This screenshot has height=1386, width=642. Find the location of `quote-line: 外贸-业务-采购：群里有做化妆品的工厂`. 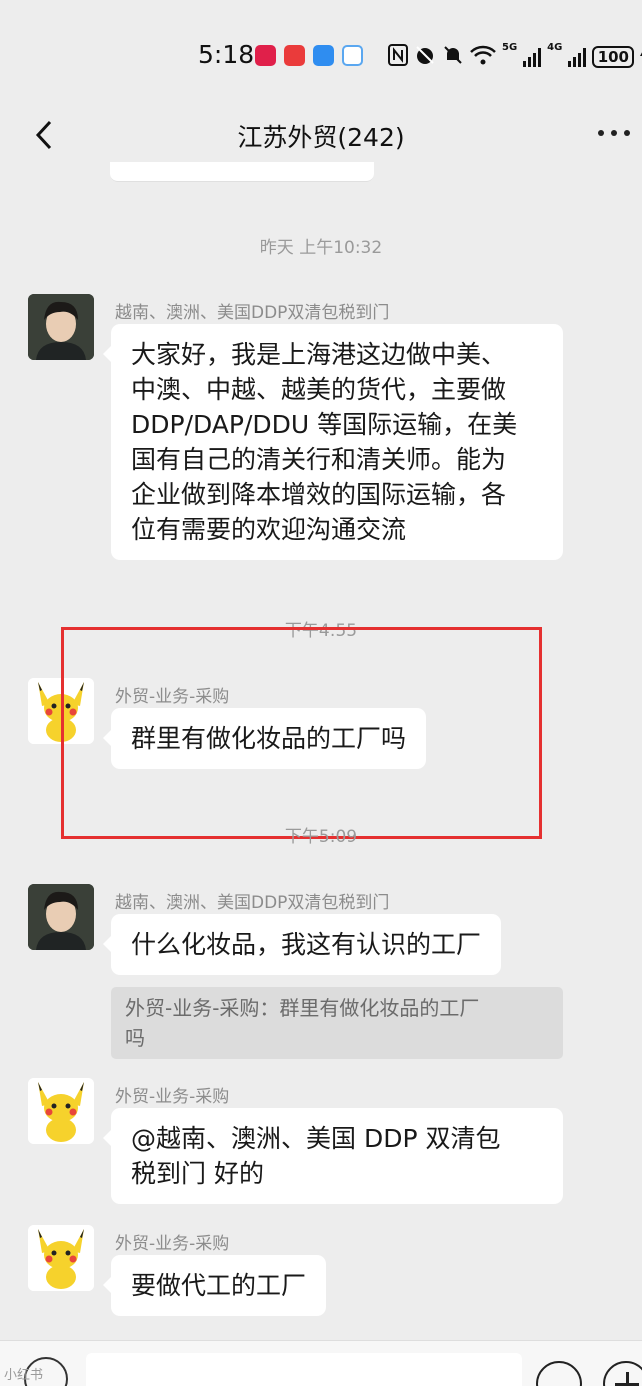

quote-line: 外贸-业务-采购：群里有做化妆品的工厂 is located at coordinates (302, 1008).